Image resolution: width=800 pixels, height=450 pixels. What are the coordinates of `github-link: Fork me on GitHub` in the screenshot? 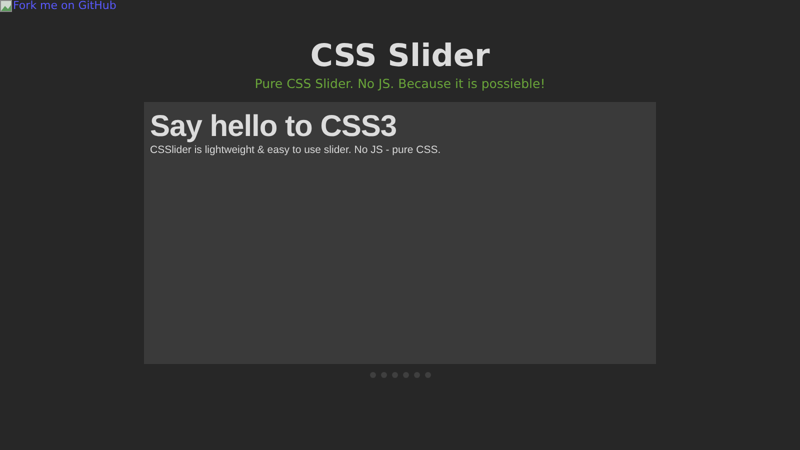 It's located at (58, 6).